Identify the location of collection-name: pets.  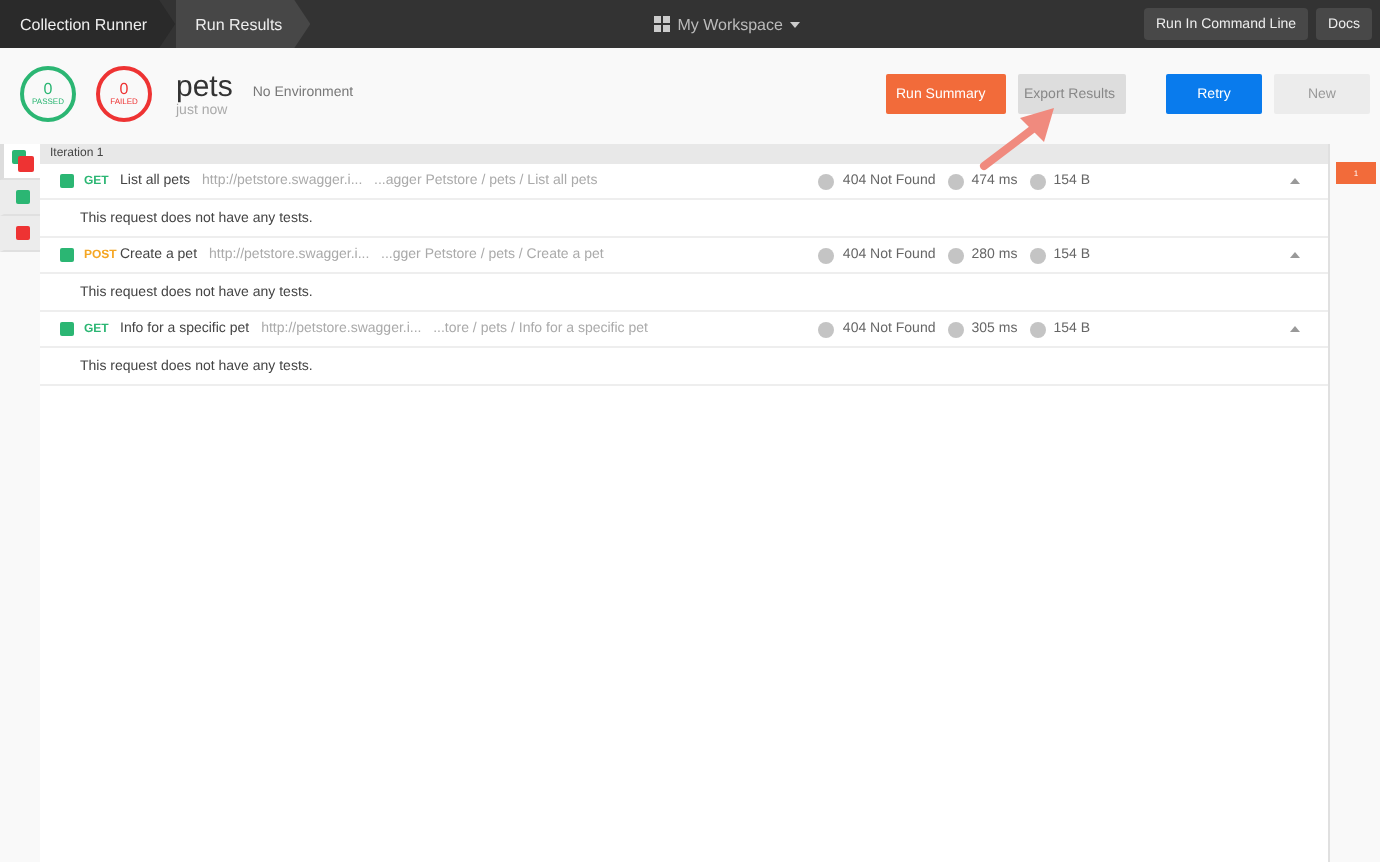
(204, 87).